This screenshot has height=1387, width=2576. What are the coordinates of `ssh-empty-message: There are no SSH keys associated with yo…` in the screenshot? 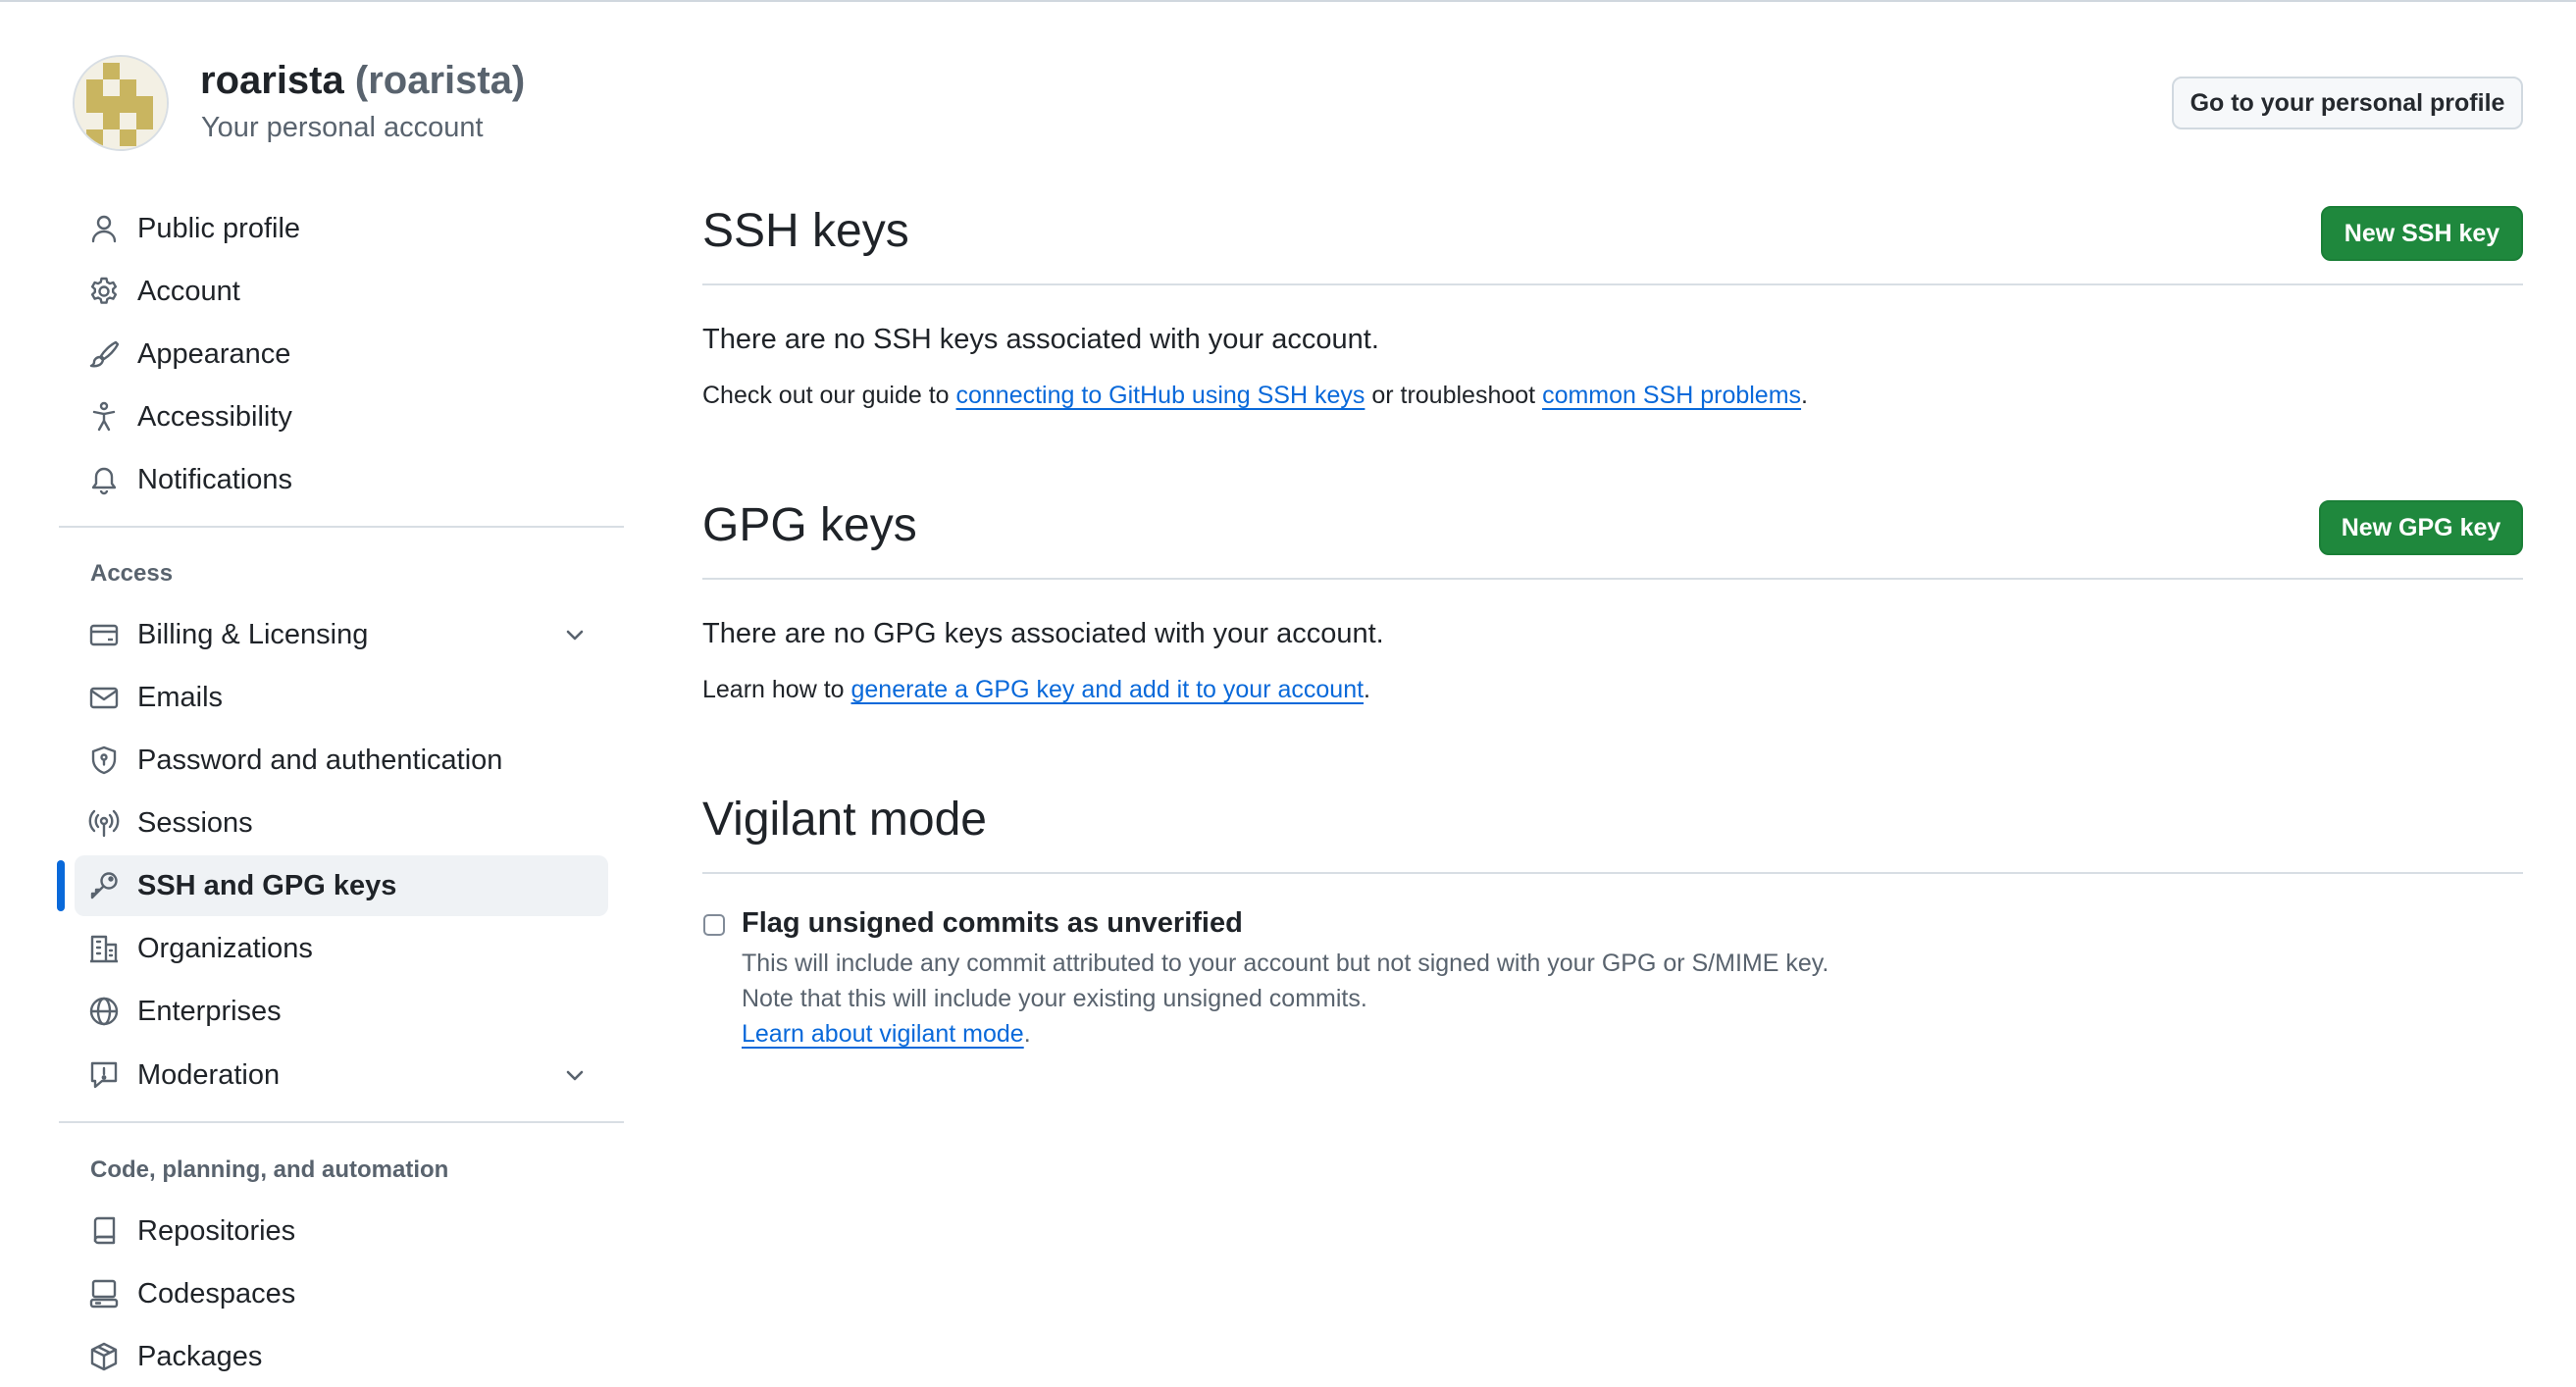 It's located at (1040, 339).